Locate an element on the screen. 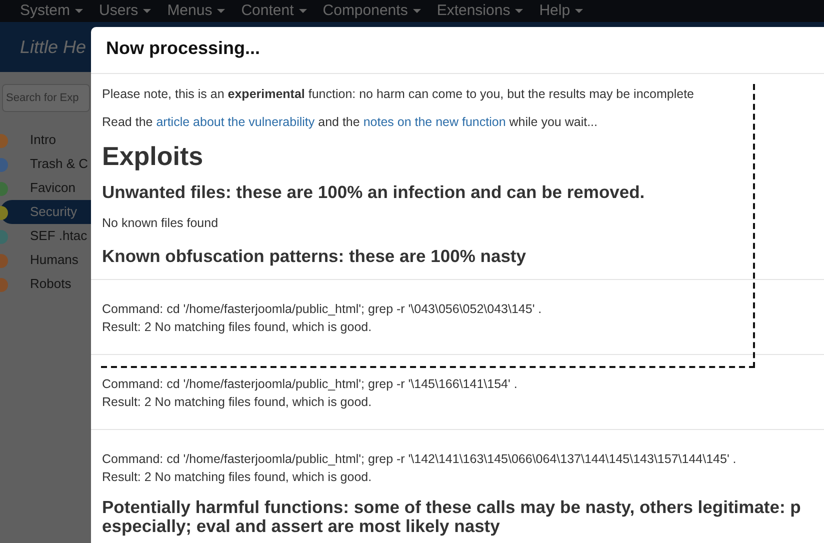  article-link: article about the vulnerability is located at coordinates (235, 121).